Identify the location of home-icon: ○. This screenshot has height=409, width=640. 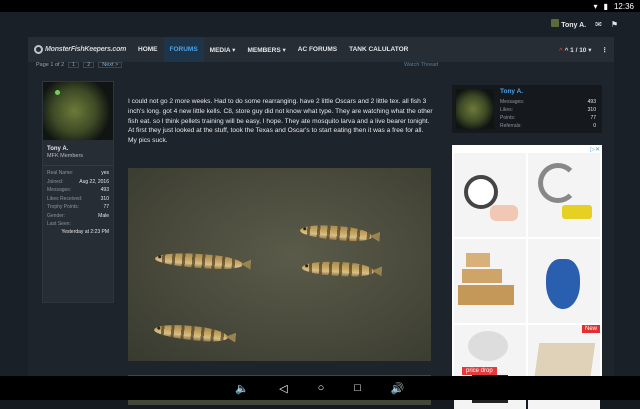
(321, 388).